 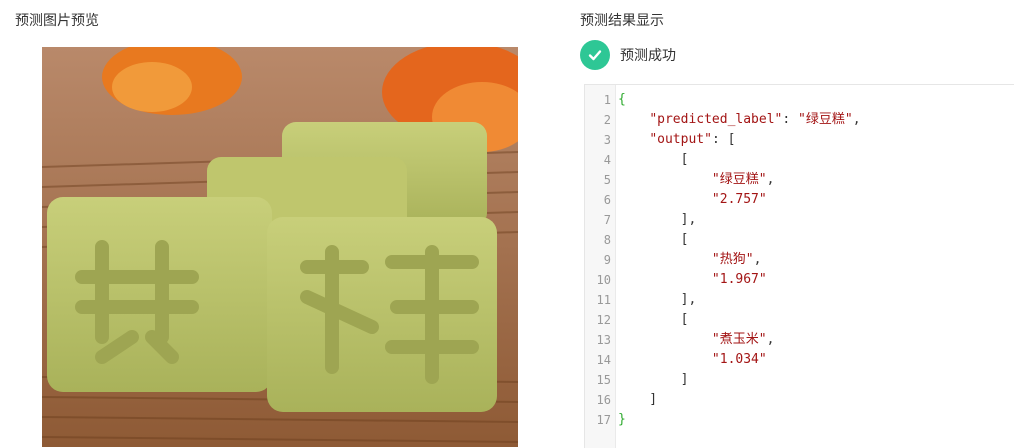 I want to click on line-number: 10, so click(x=603, y=280).